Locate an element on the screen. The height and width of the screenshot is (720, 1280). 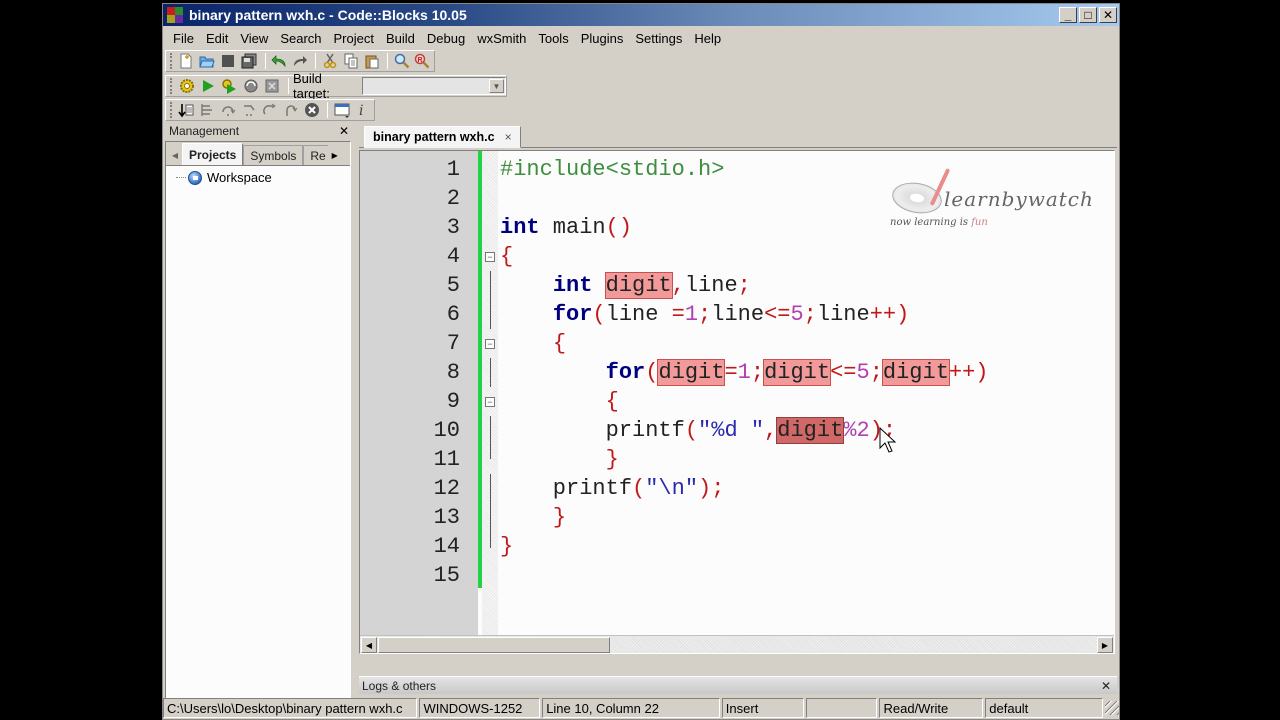
management-close-icon: ✕ is located at coordinates (344, 131).